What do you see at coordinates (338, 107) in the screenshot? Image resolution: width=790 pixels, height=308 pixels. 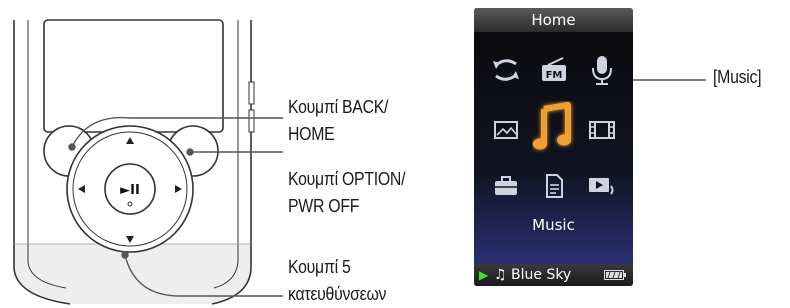 I see `callout-back-home-line1: Κουμπί BACK/` at bounding box center [338, 107].